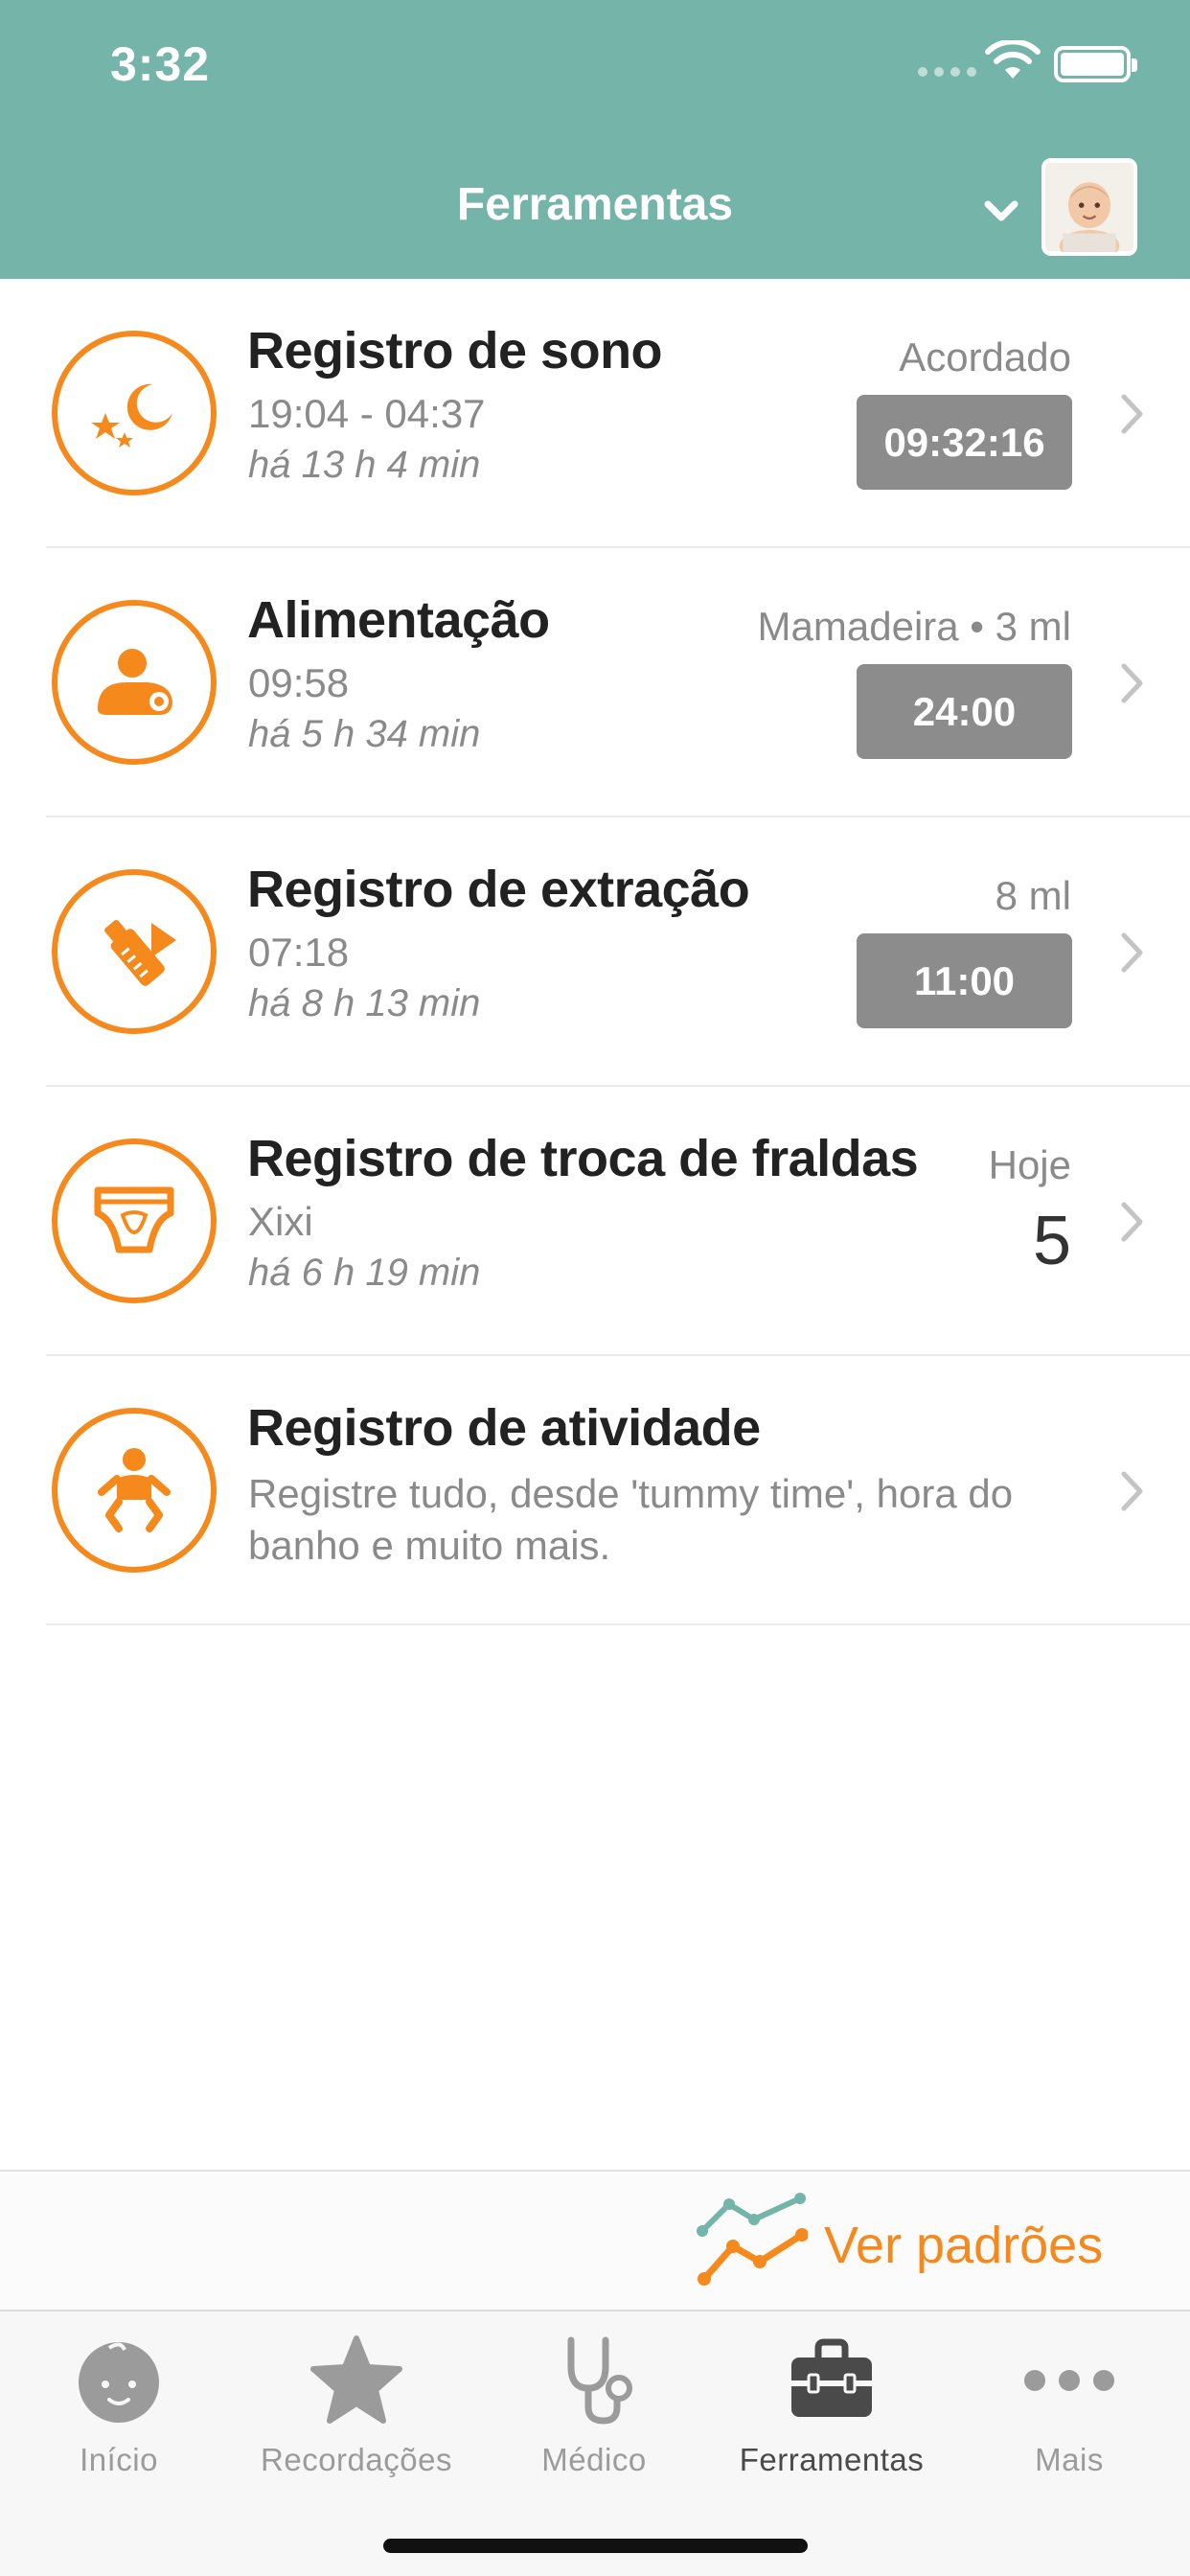 The width and height of the screenshot is (1190, 2576). What do you see at coordinates (1069, 2398) in the screenshot?
I see `tab-mais: Mais` at bounding box center [1069, 2398].